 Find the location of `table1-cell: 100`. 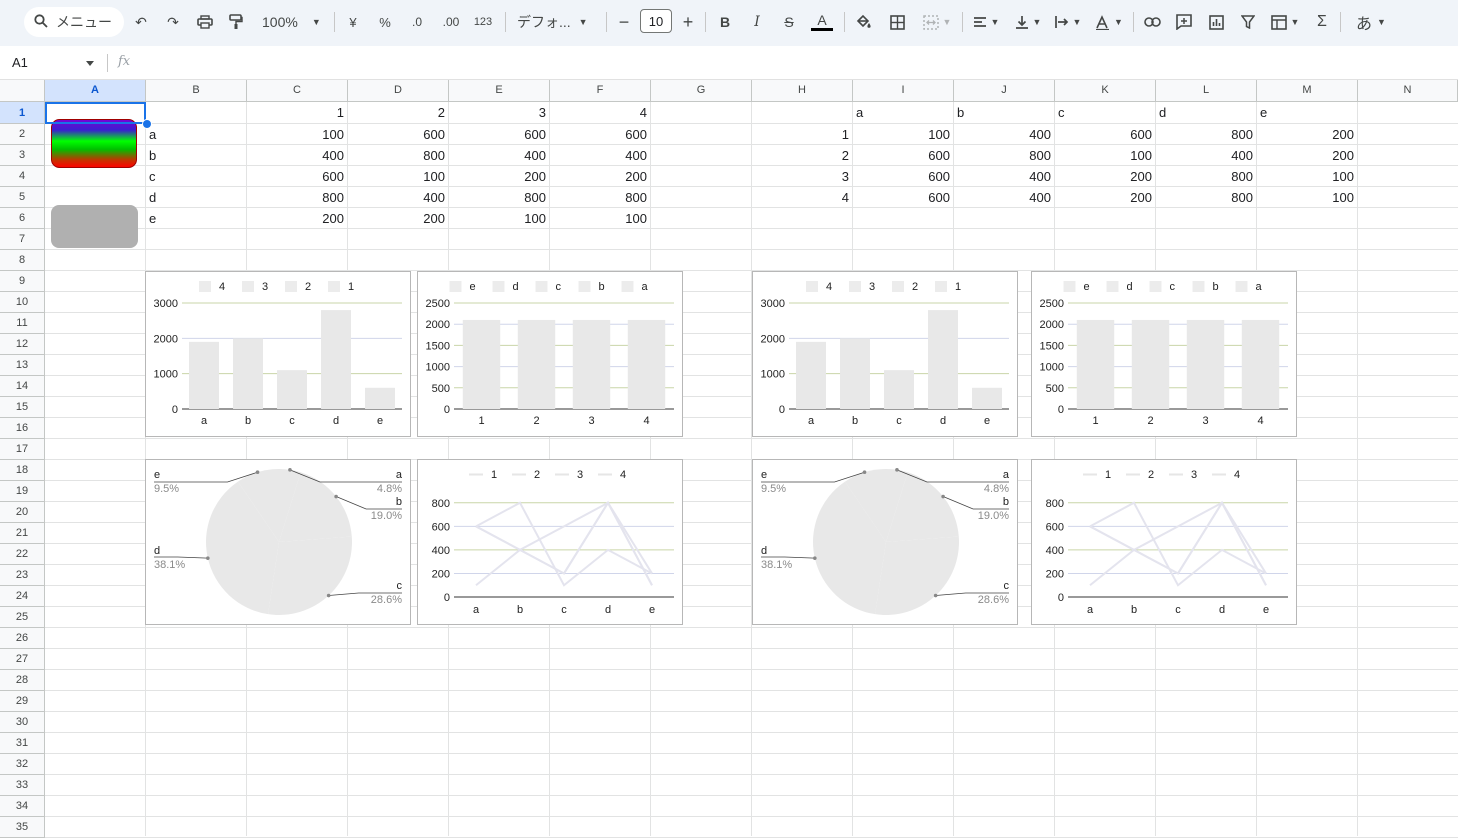

table1-cell: 100 is located at coordinates (499, 218).